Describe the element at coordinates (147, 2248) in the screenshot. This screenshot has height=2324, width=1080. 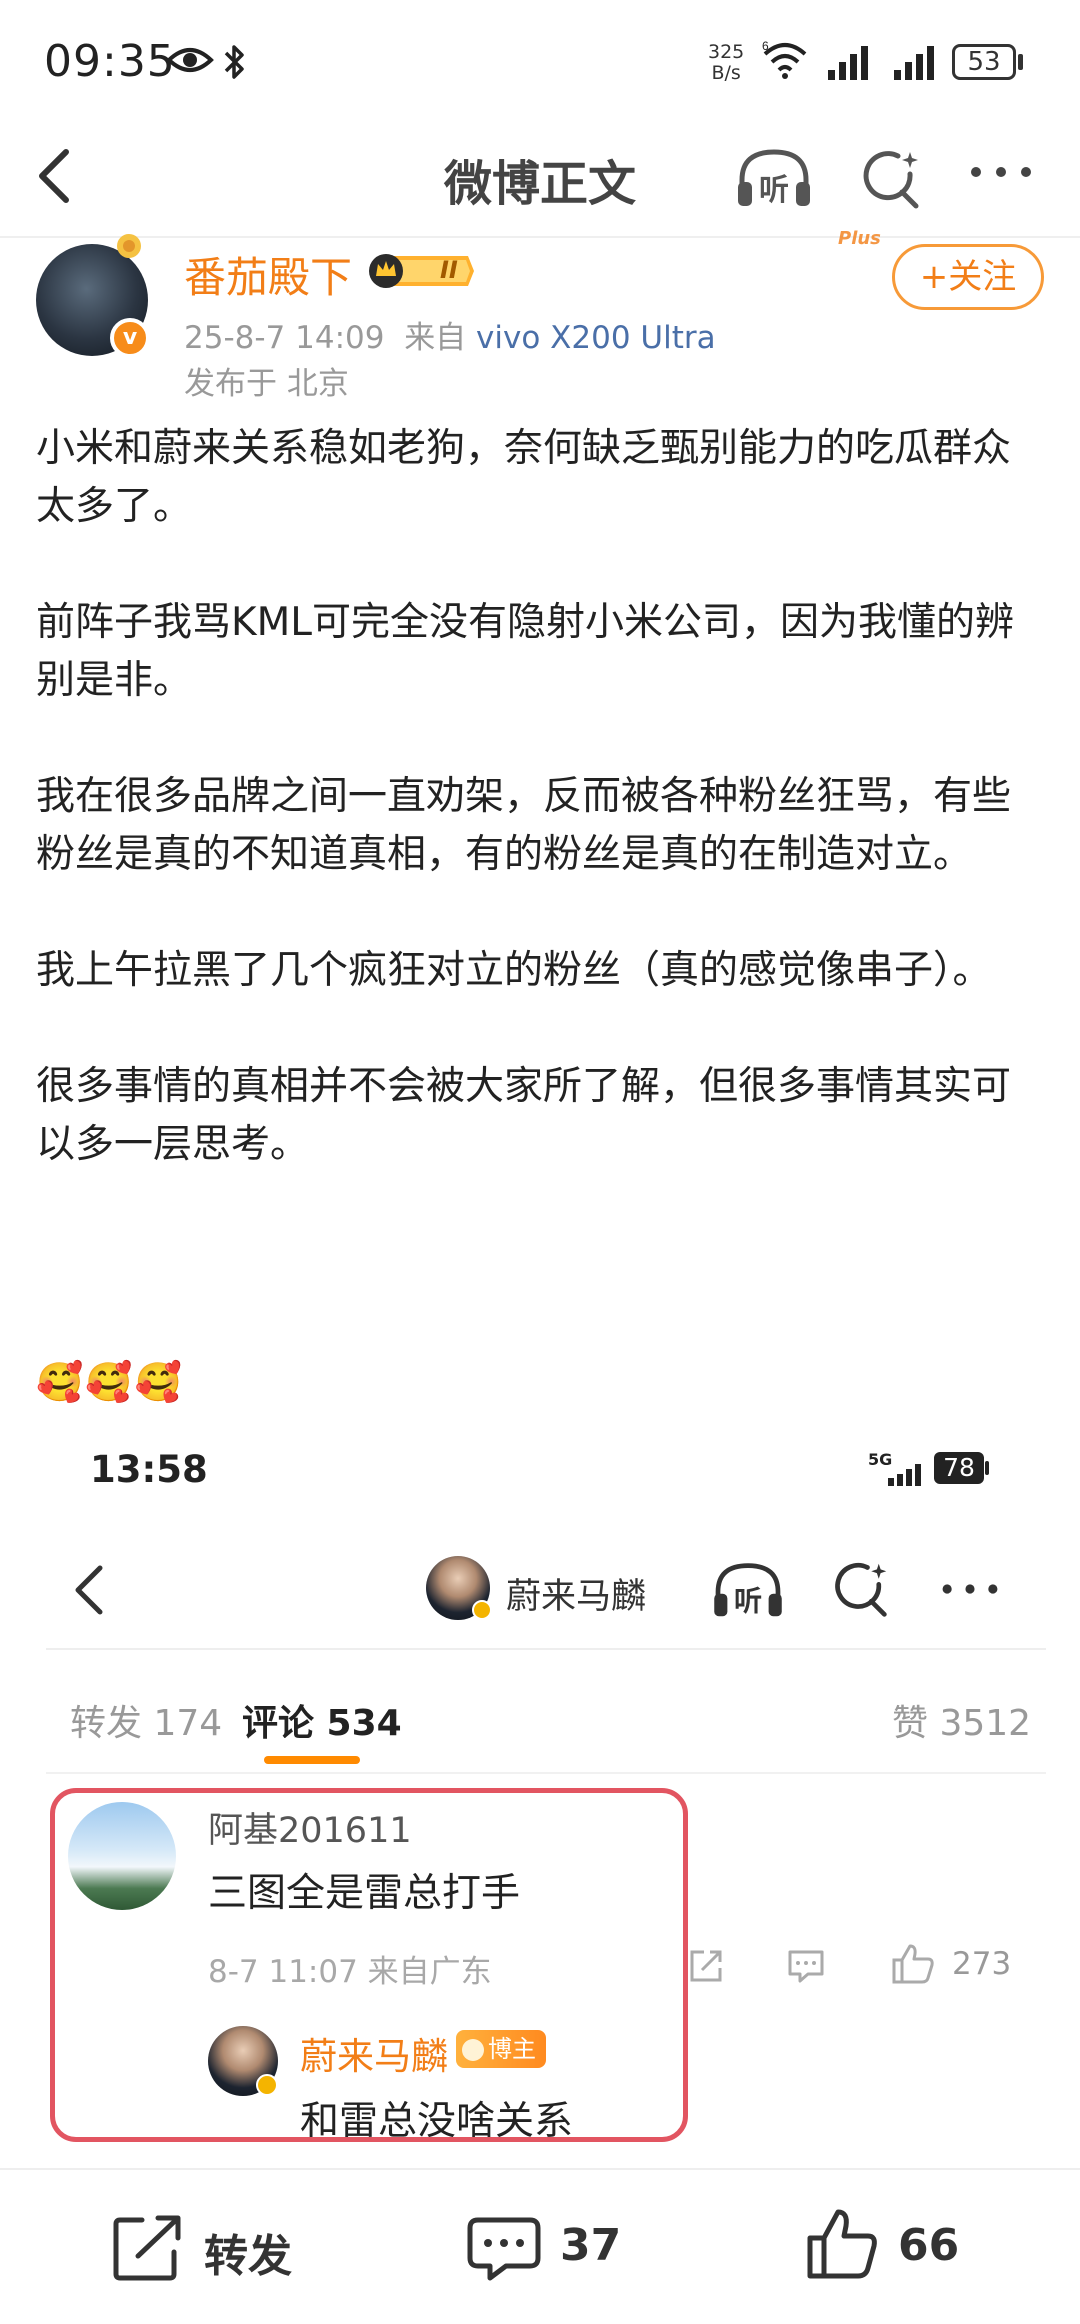
I see `repost-icon` at that location.